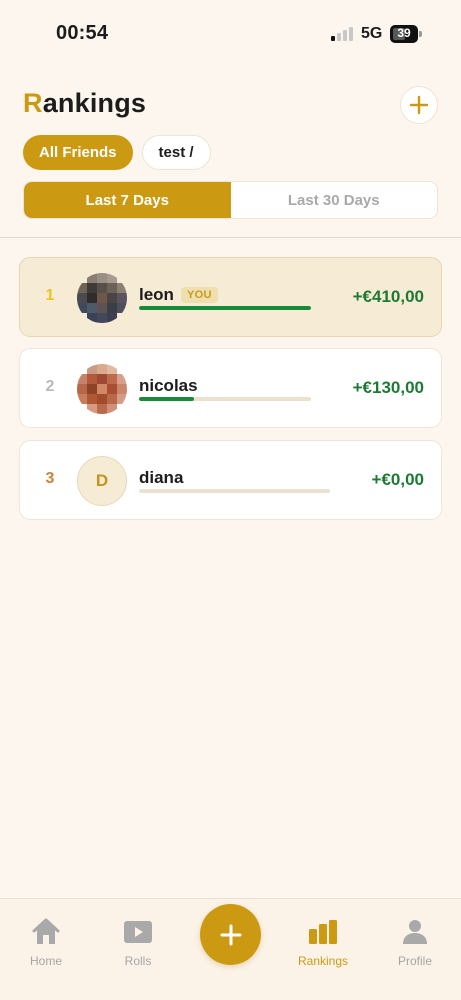 The height and width of the screenshot is (1000, 461). Describe the element at coordinates (420, 34) in the screenshot. I see `battery-cap` at that location.